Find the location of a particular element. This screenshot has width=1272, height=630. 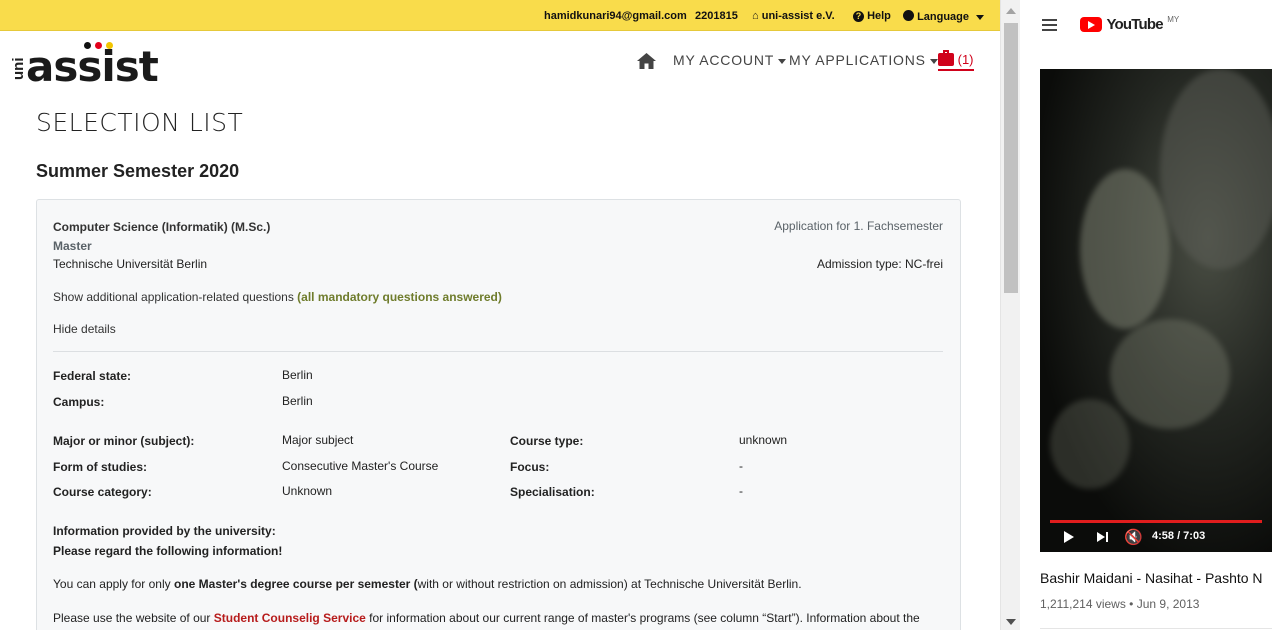

application-semester: Application for 1. Fachsemester is located at coordinates (858, 226).